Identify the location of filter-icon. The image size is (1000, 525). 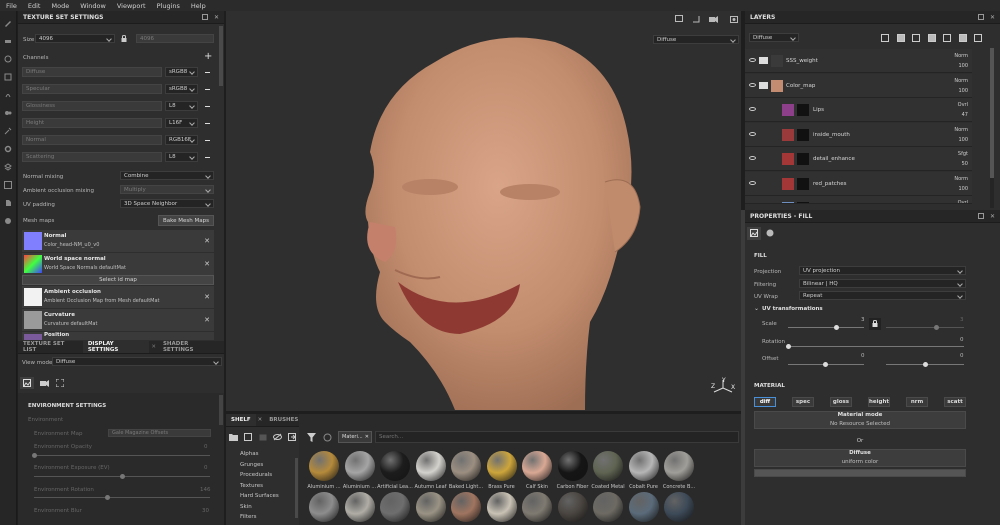
(311, 437).